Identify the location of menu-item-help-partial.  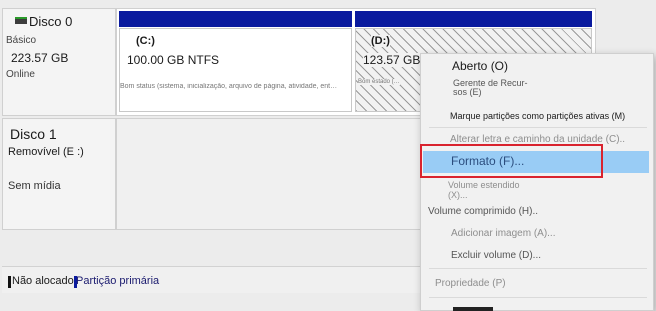
(473, 309).